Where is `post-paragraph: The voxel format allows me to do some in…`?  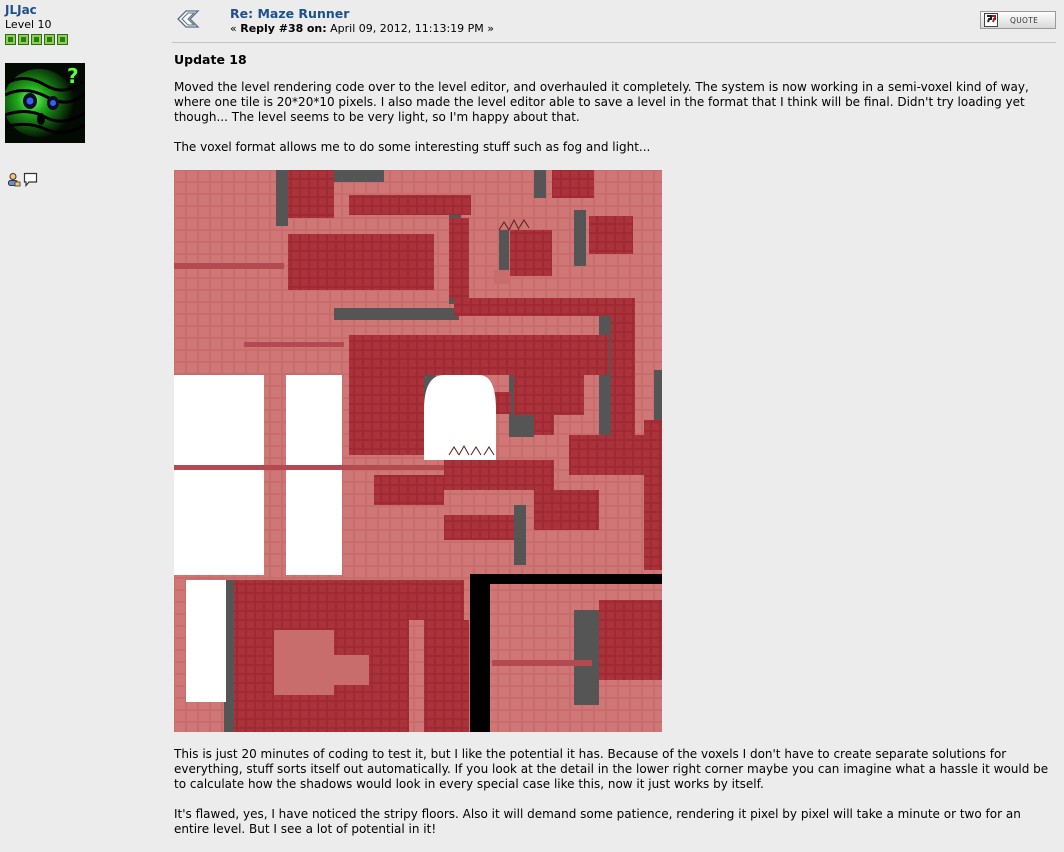 post-paragraph: The voxel format allows me to do some in… is located at coordinates (412, 147).